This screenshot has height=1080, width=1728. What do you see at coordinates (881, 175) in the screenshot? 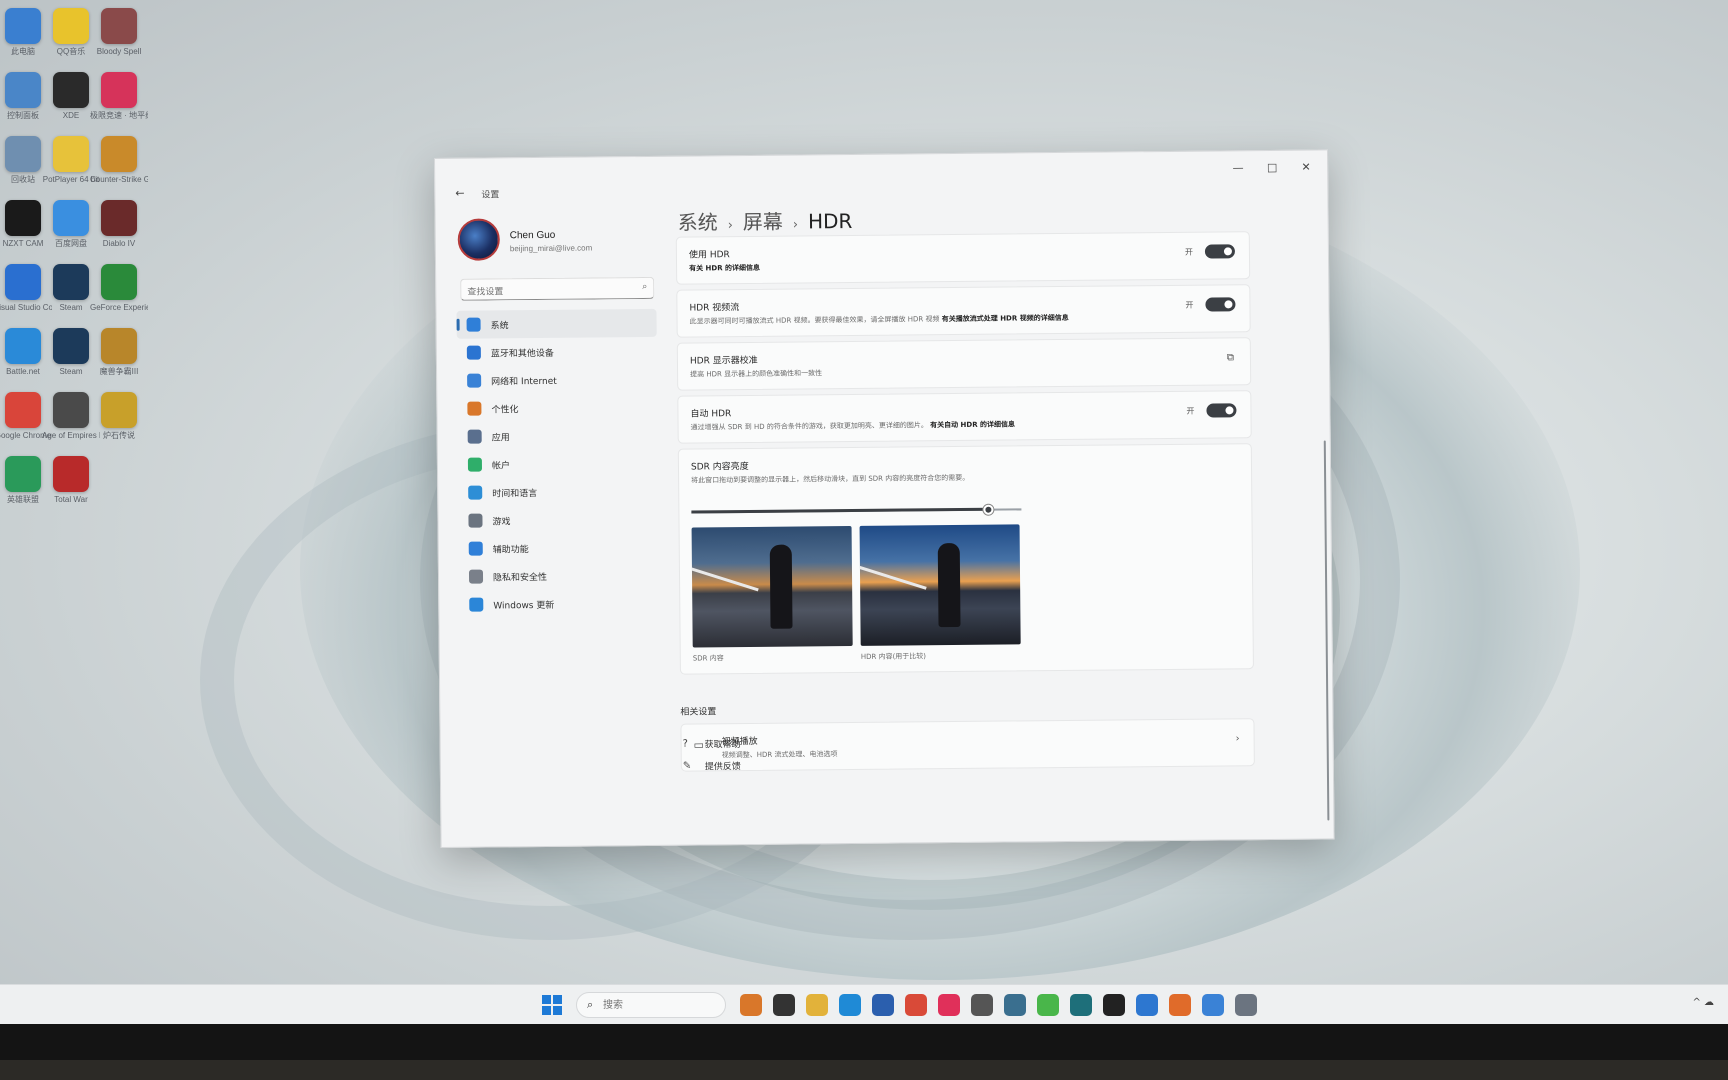
I see `window-titlebar: ← 设置 — □ ✕` at bounding box center [881, 175].